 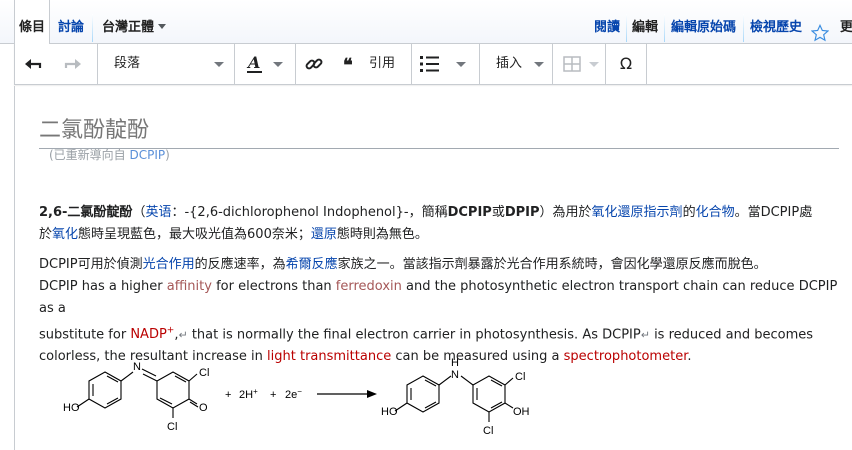 What do you see at coordinates (137, 393) in the screenshot?
I see `oxidized-dcpip-structure` at bounding box center [137, 393].